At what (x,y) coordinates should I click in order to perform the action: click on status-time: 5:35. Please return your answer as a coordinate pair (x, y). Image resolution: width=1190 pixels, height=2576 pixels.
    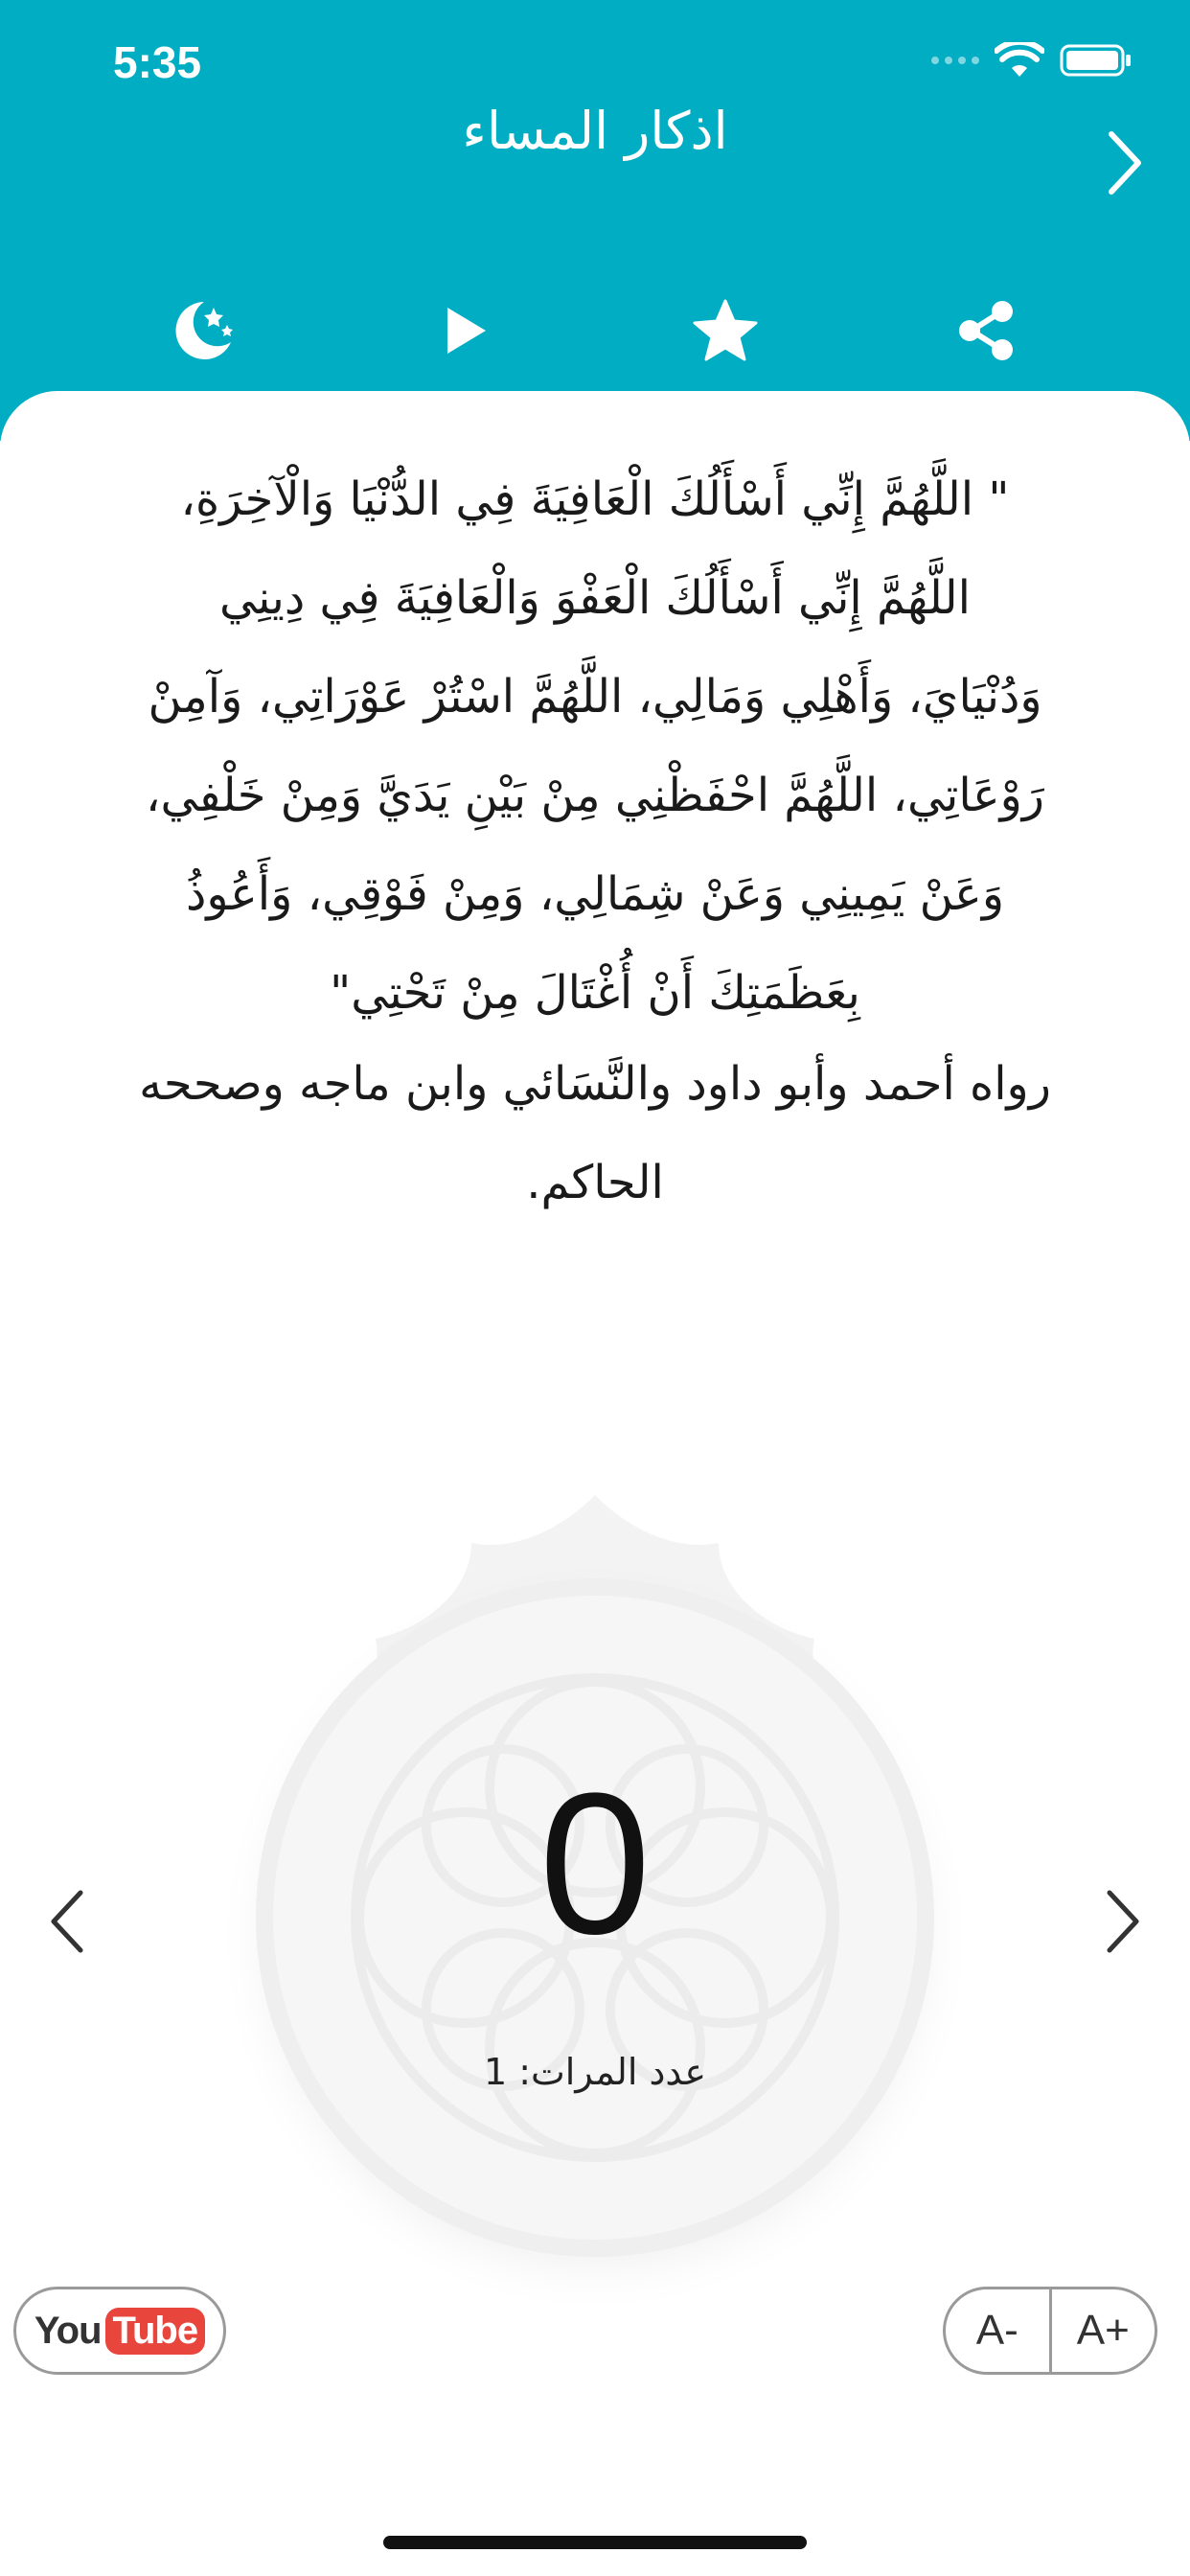
    Looking at the image, I should click on (158, 62).